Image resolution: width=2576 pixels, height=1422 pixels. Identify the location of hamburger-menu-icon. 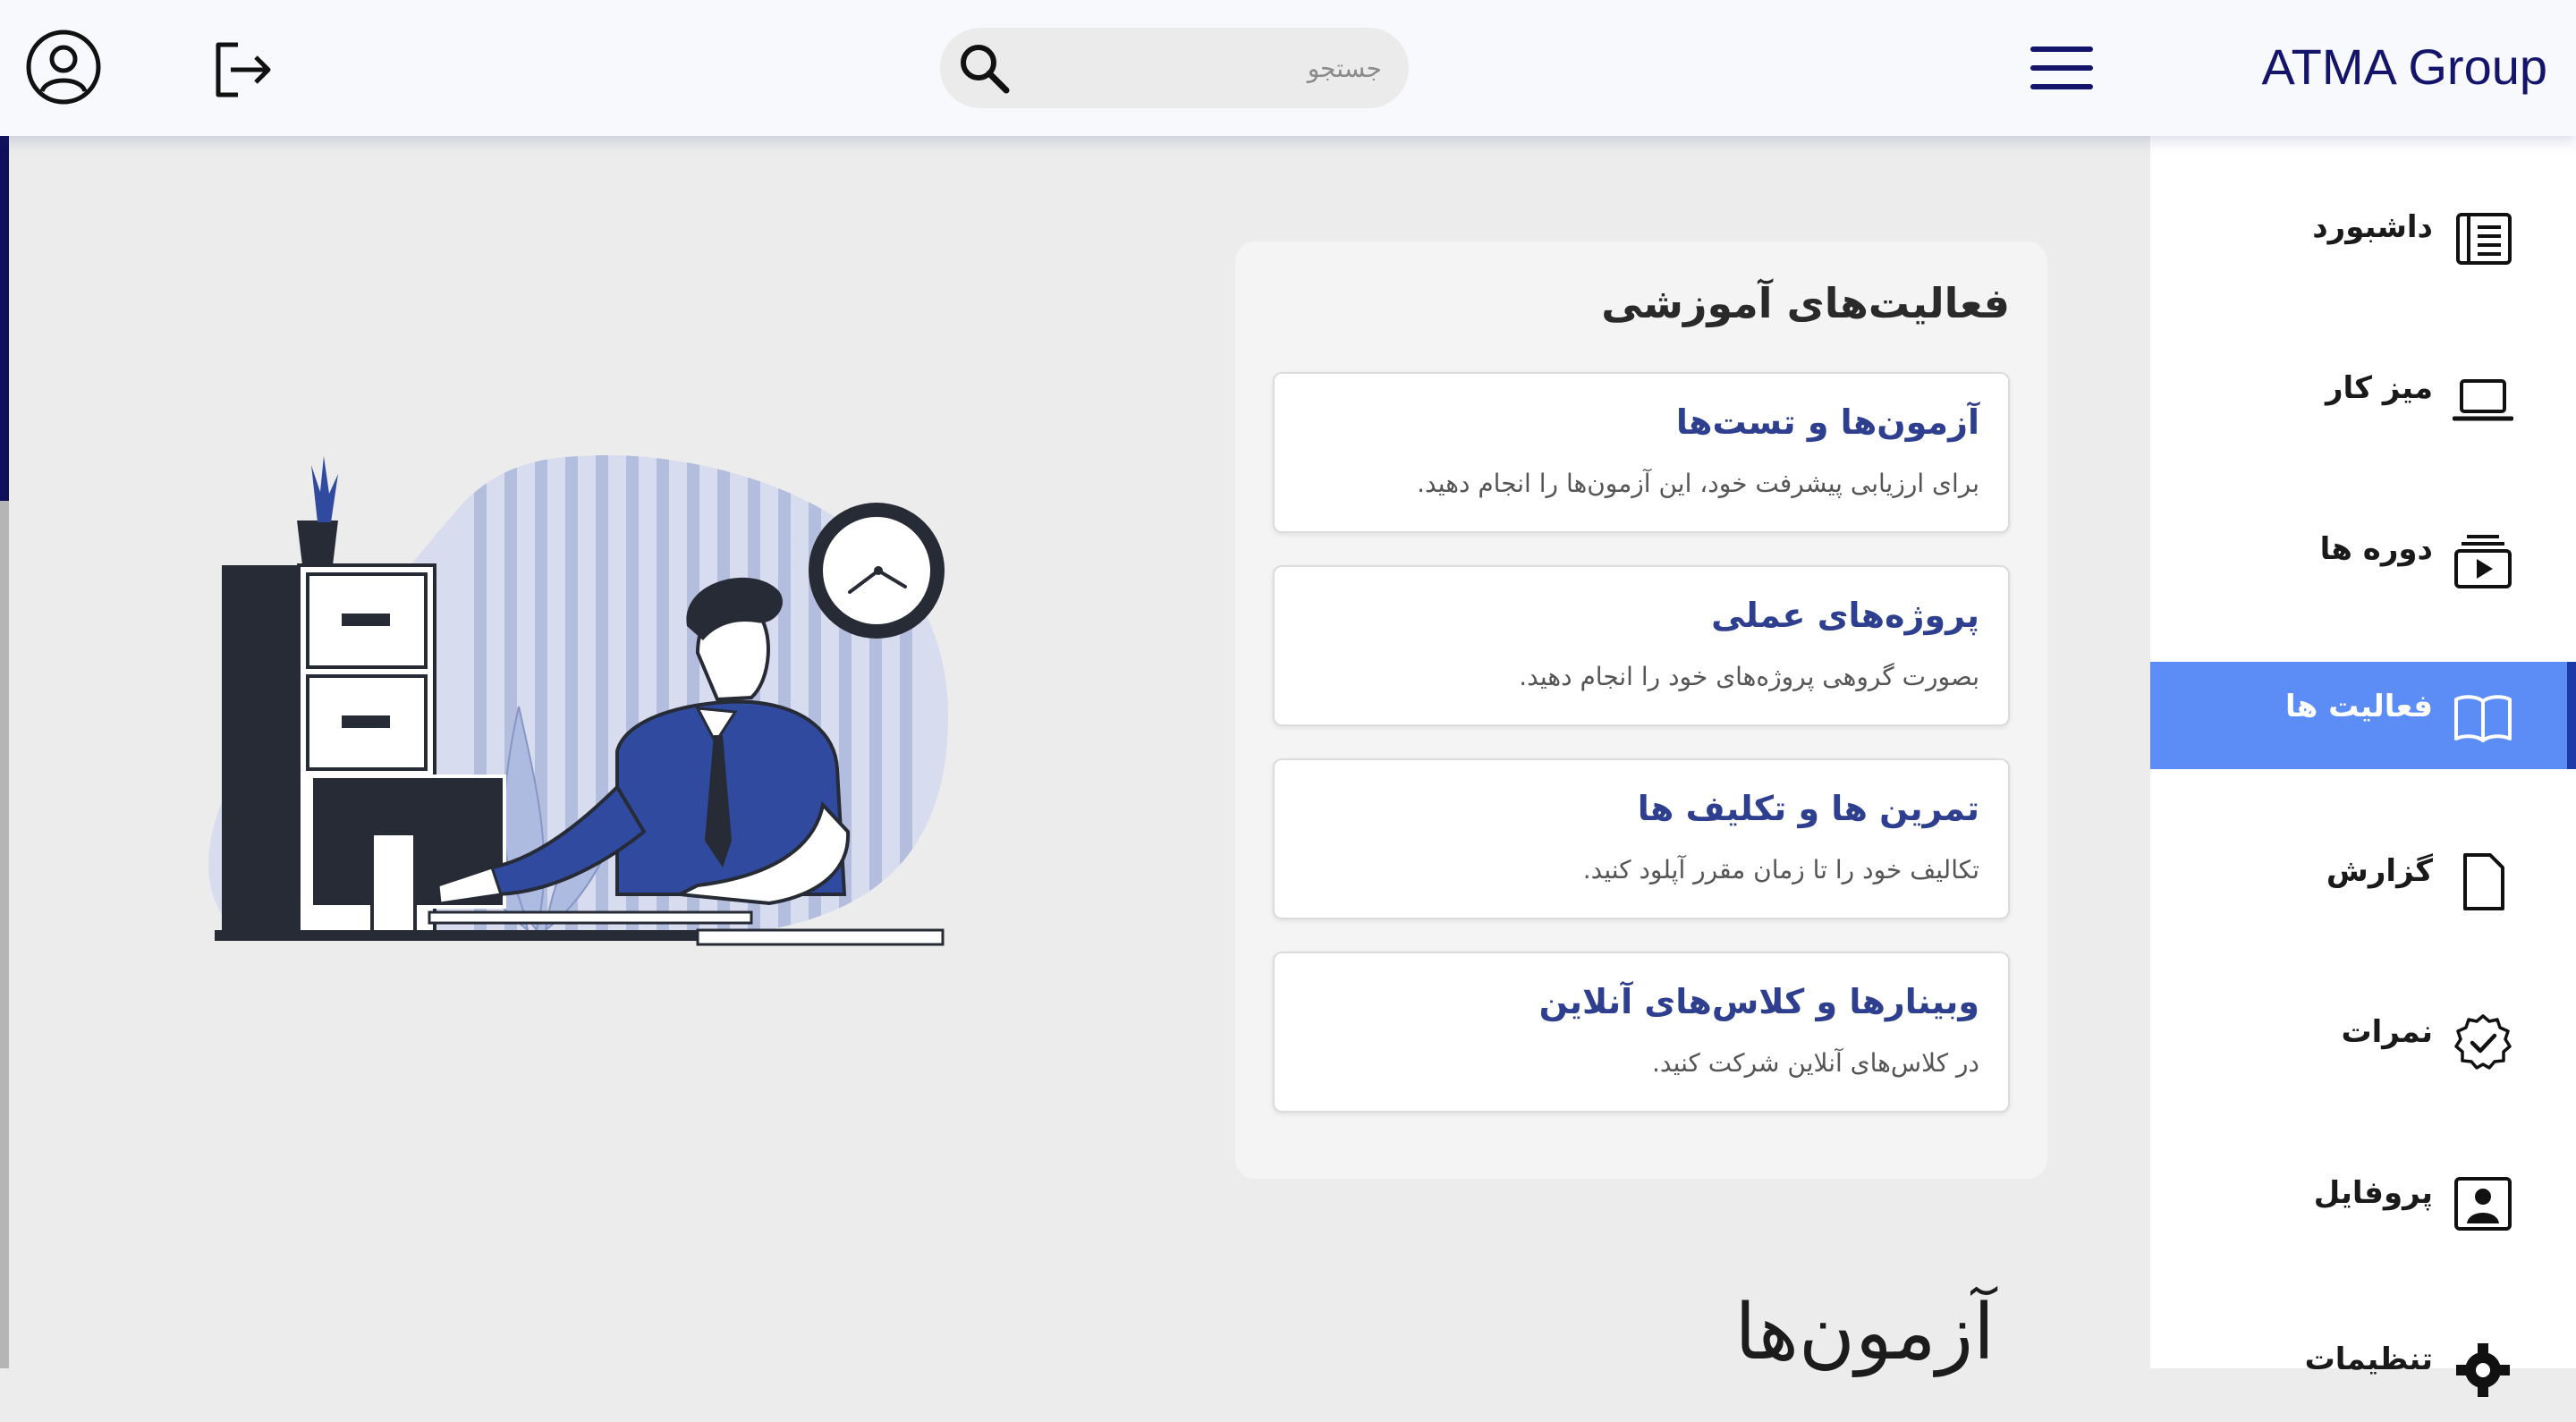
(2061, 68).